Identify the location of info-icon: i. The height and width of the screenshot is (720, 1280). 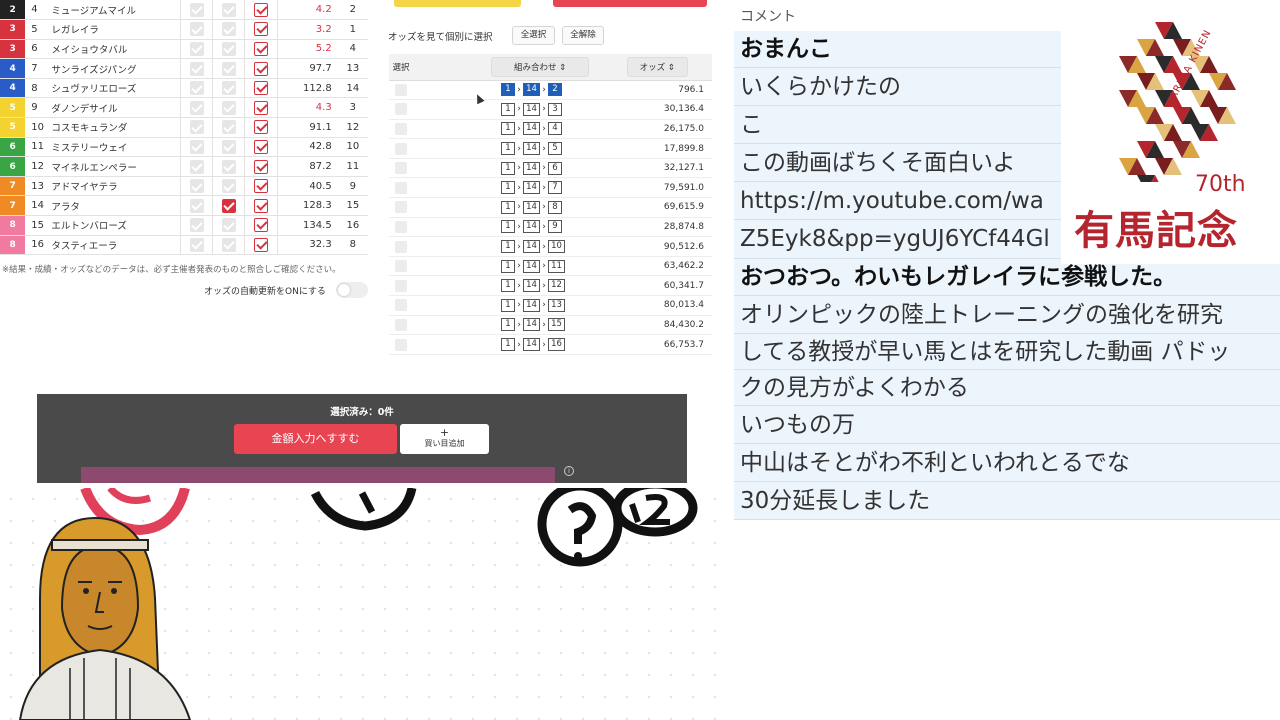
(569, 471).